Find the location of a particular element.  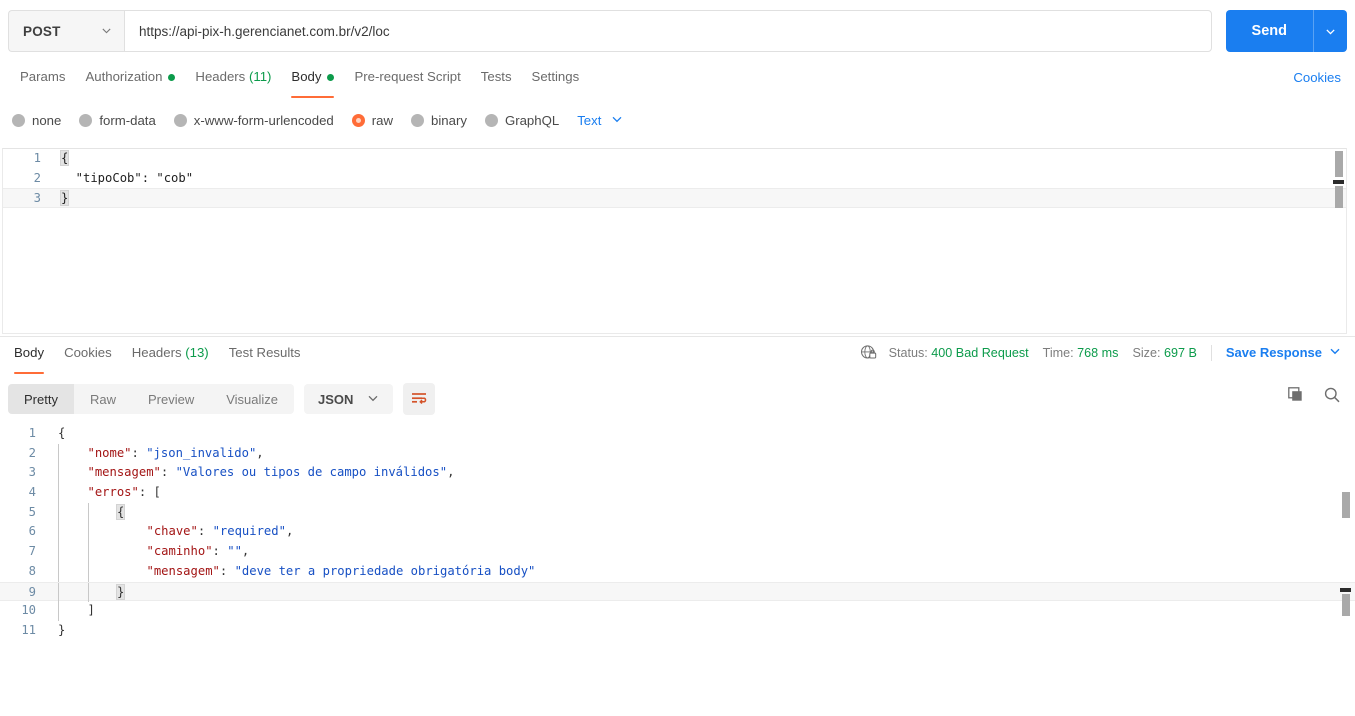

response-scrollbar is located at coordinates (1345, 570).